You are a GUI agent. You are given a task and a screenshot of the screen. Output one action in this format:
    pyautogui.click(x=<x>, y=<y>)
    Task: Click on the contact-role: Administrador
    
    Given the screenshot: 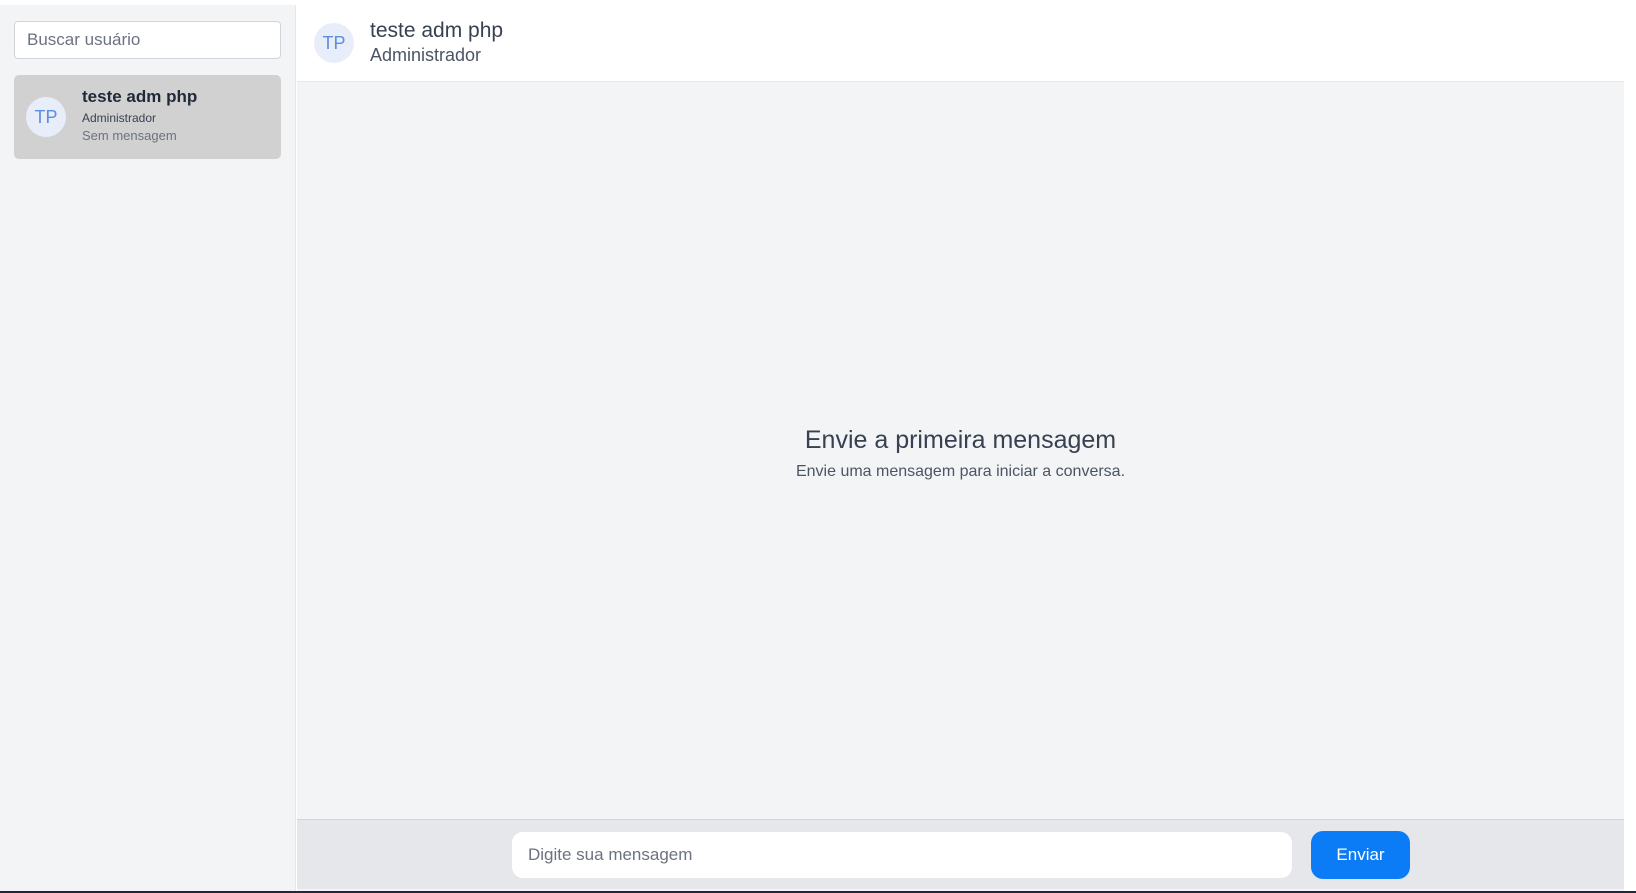 What is the action you would take?
    pyautogui.click(x=119, y=118)
    